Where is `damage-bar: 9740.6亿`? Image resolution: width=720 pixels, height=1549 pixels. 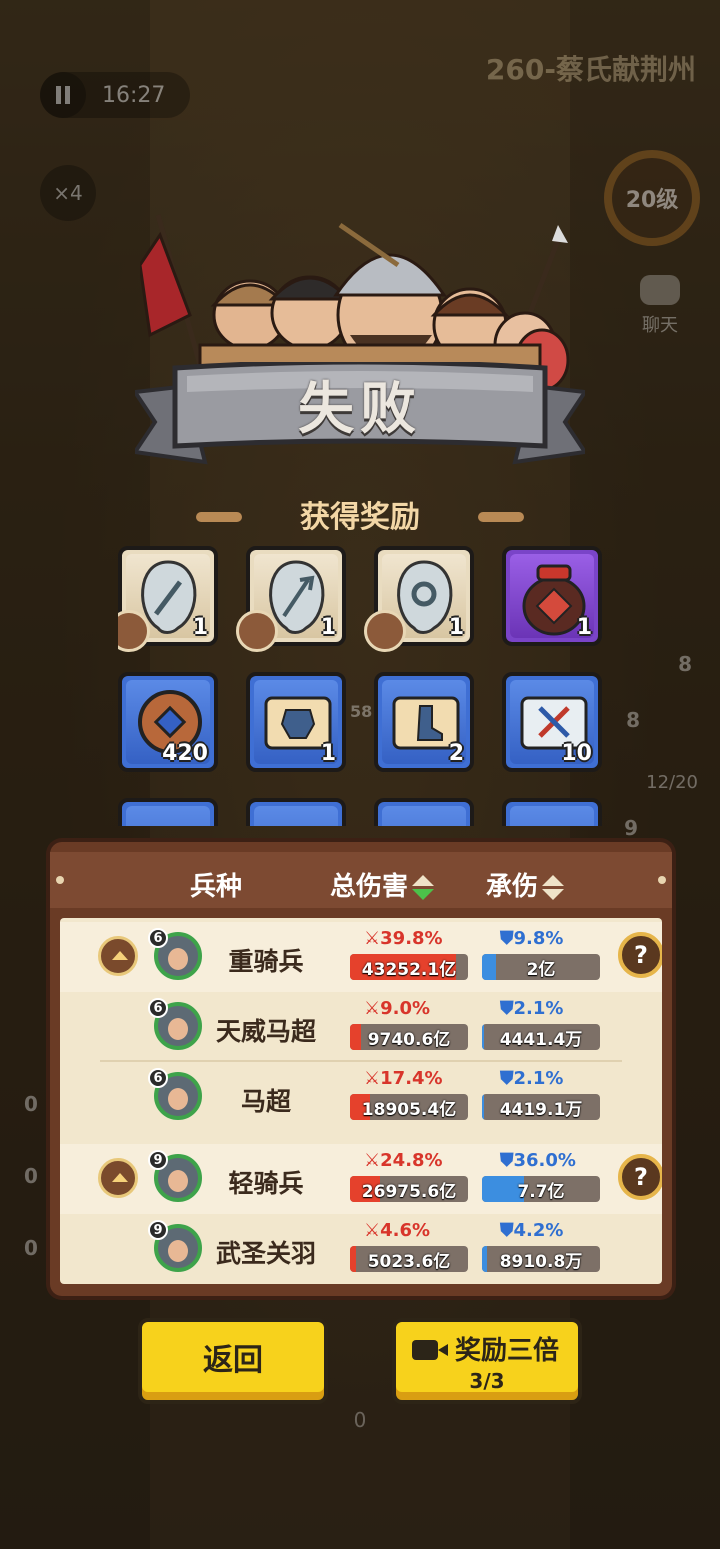 damage-bar: 9740.6亿 is located at coordinates (409, 1037).